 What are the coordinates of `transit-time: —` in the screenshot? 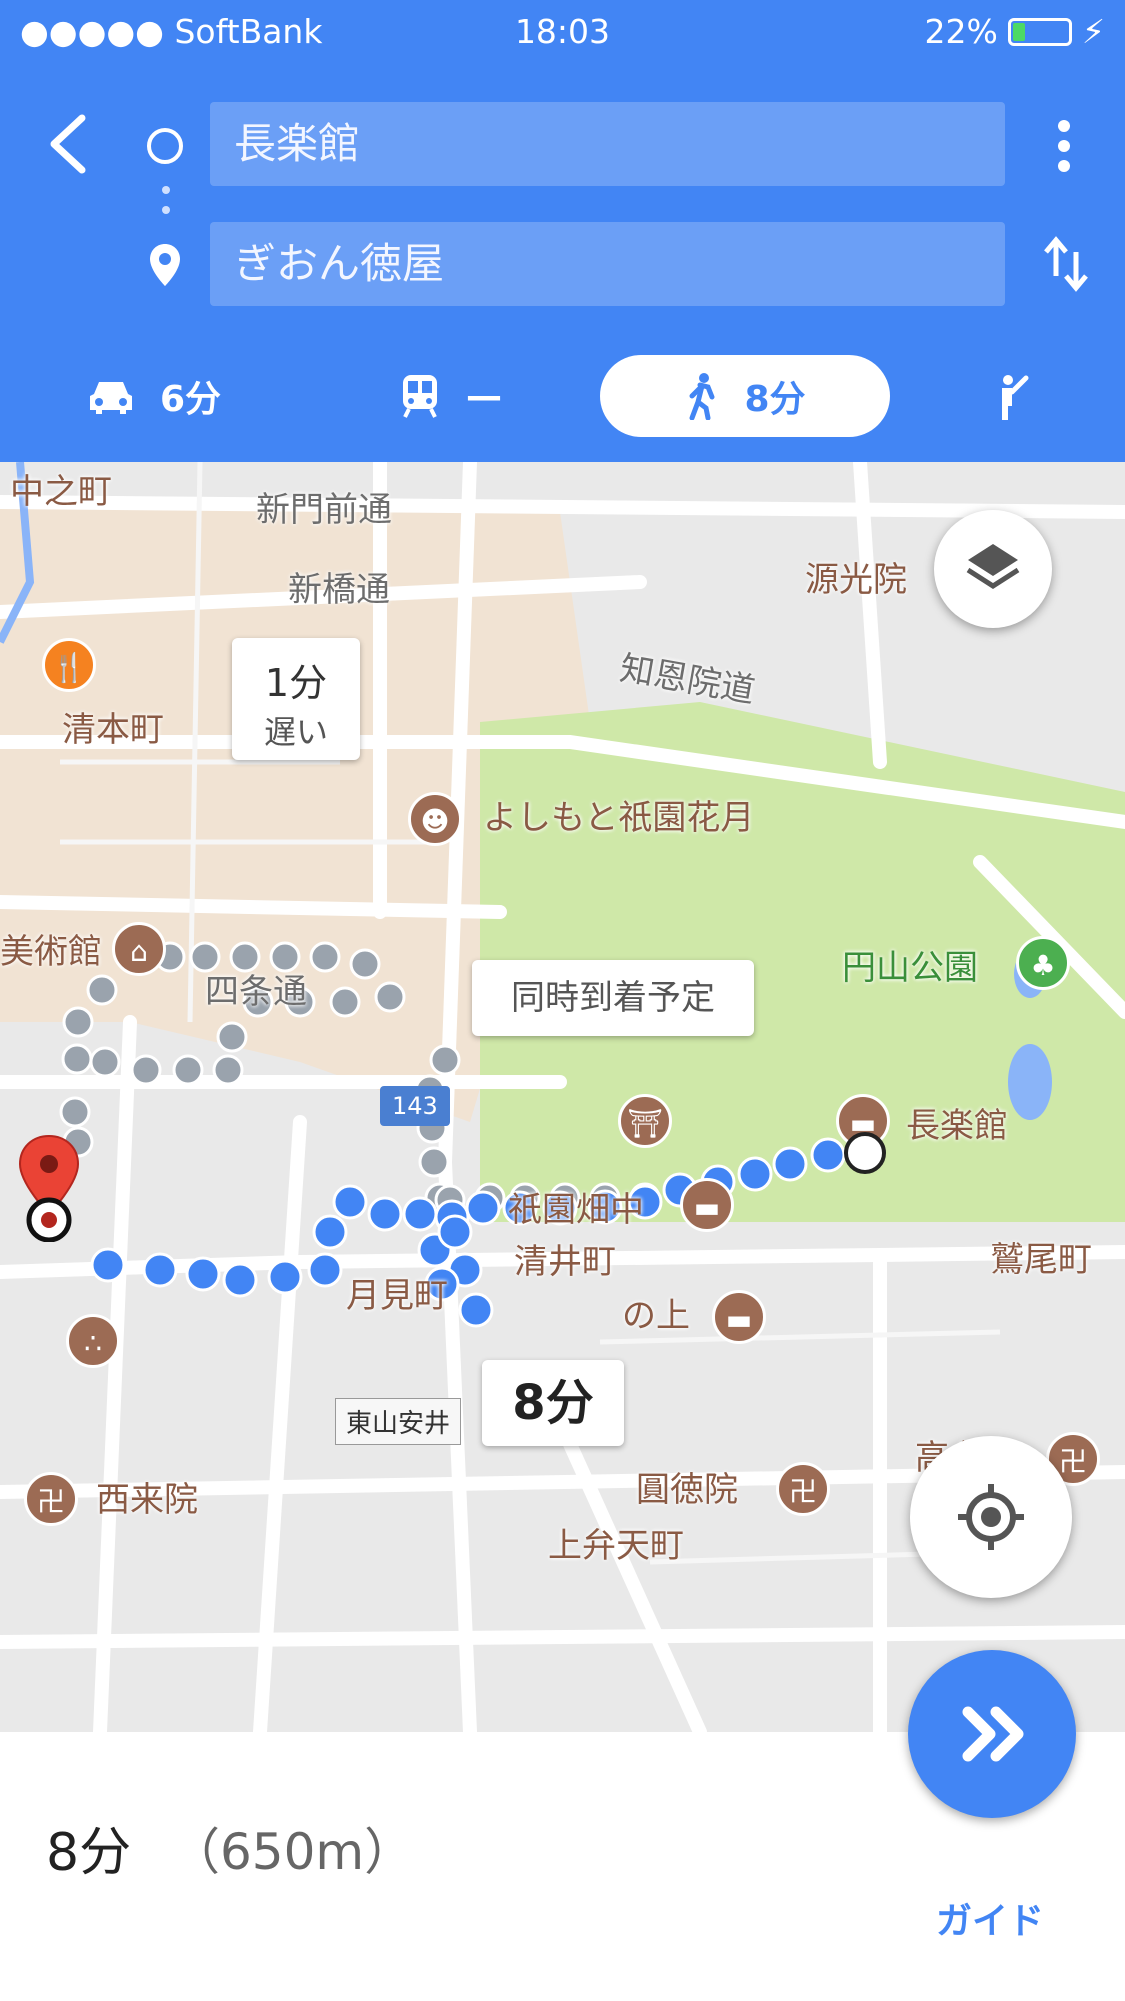 It's located at (484, 396).